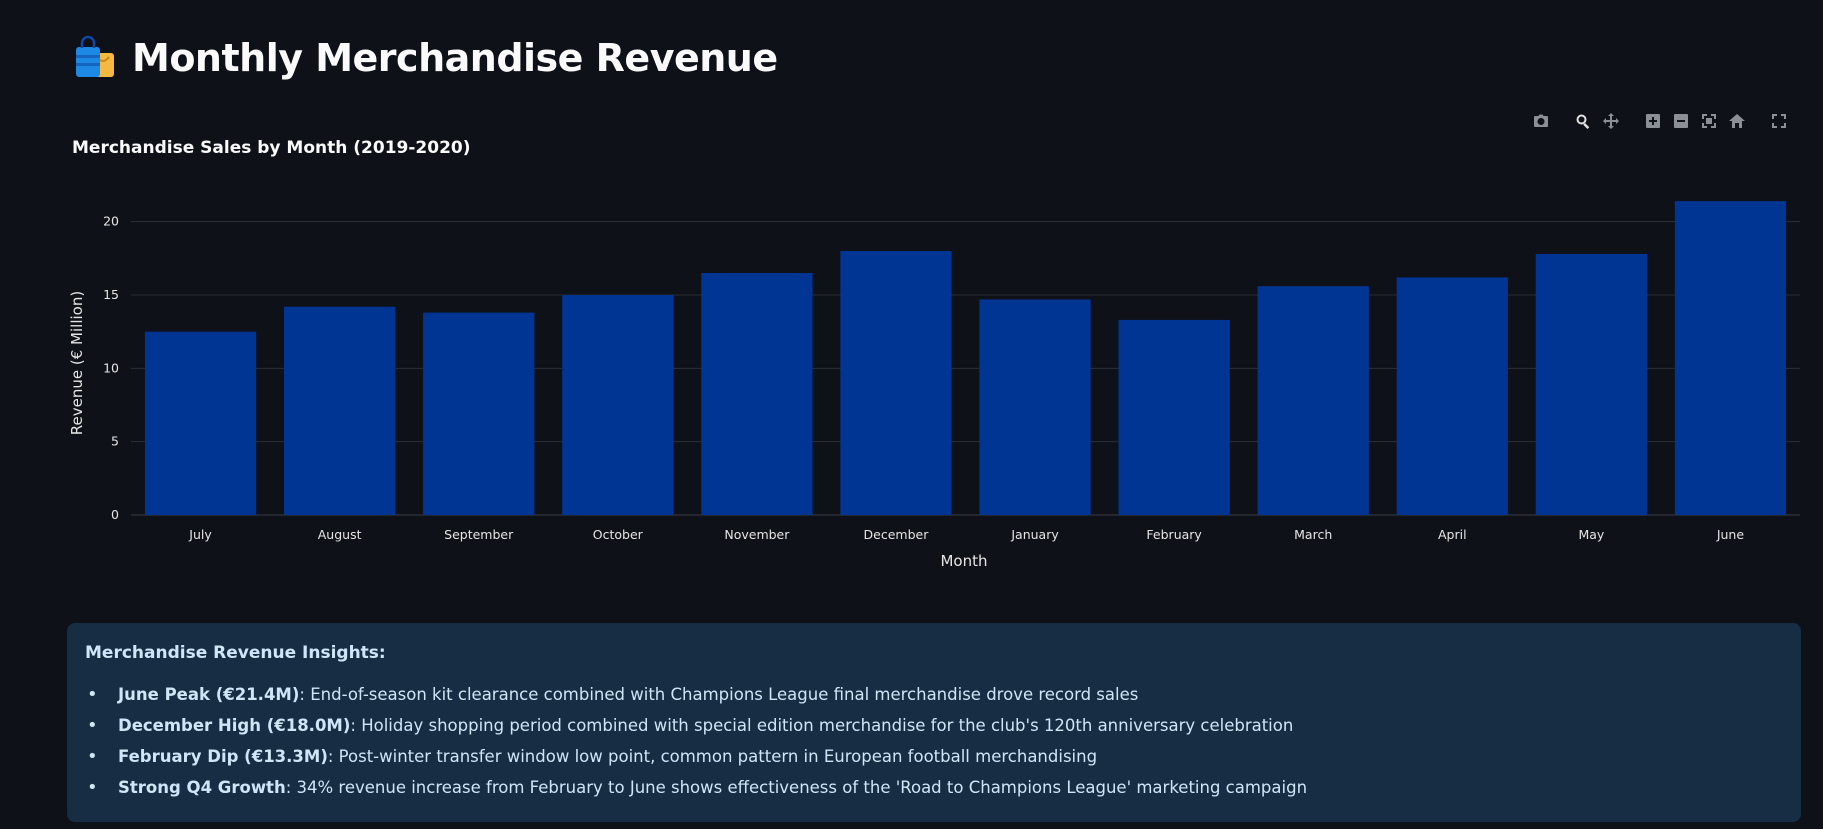 The height and width of the screenshot is (829, 1823). What do you see at coordinates (1452, 534) in the screenshot?
I see `x-tick-label: April` at bounding box center [1452, 534].